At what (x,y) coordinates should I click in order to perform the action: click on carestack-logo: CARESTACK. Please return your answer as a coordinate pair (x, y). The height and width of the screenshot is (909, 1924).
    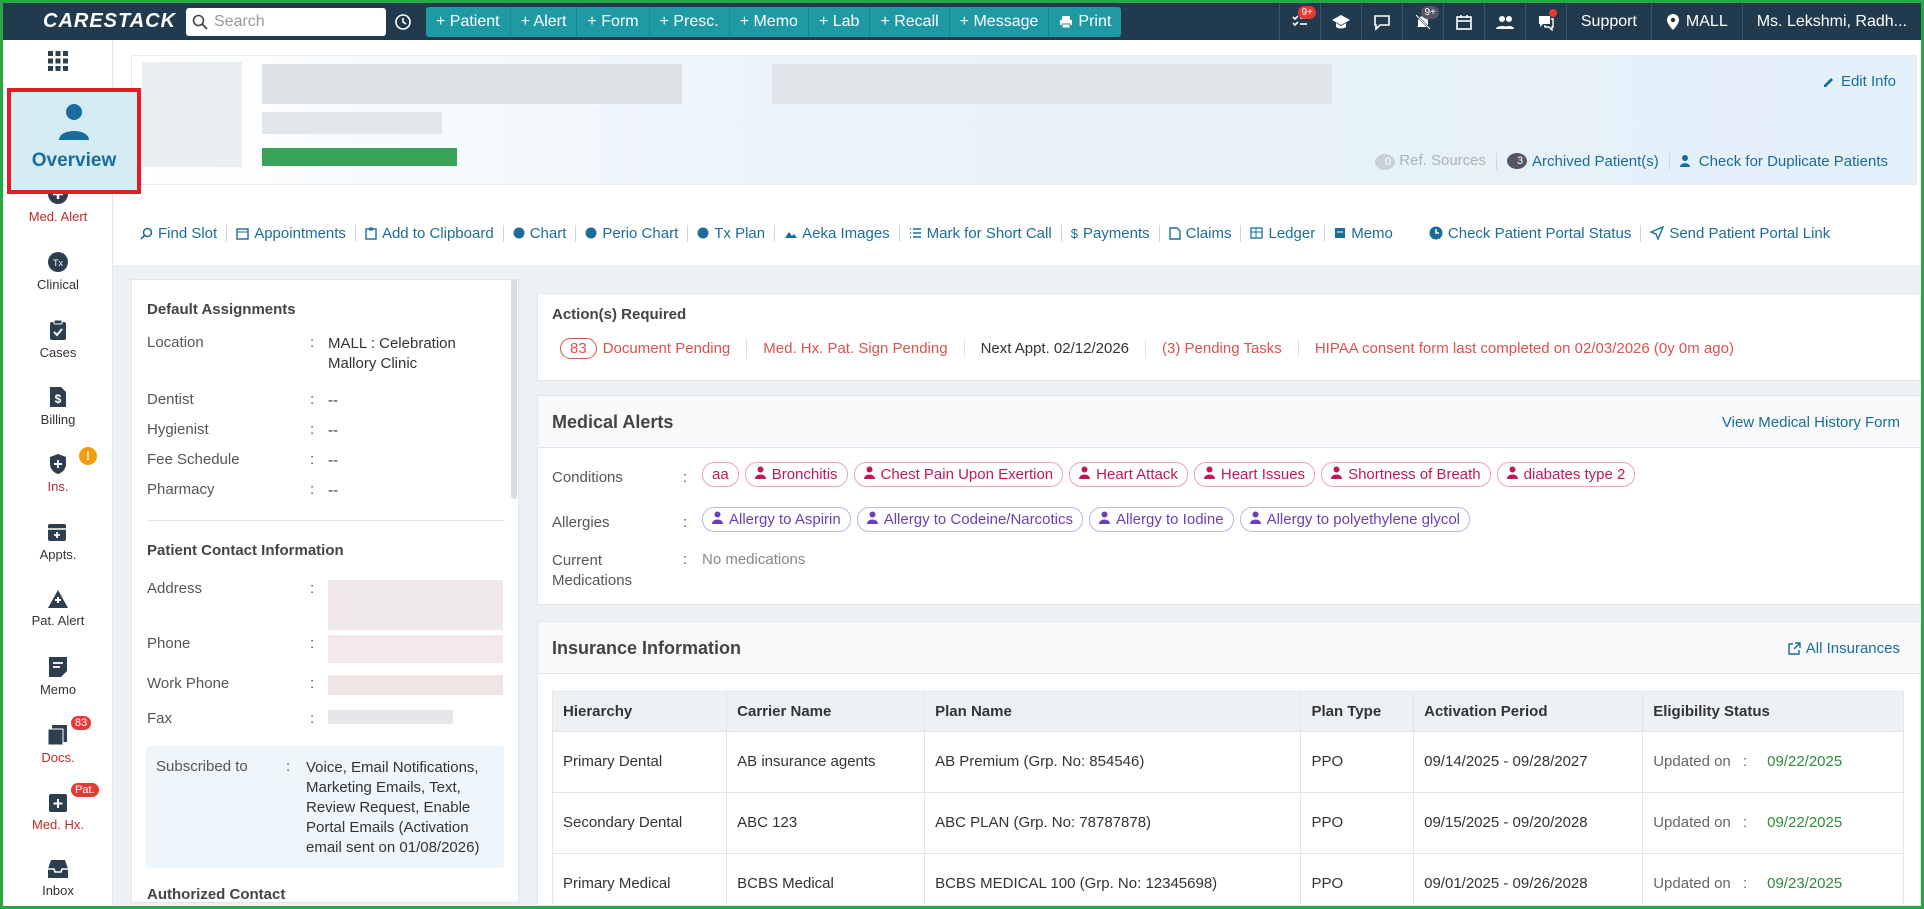
    Looking at the image, I should click on (89, 21).